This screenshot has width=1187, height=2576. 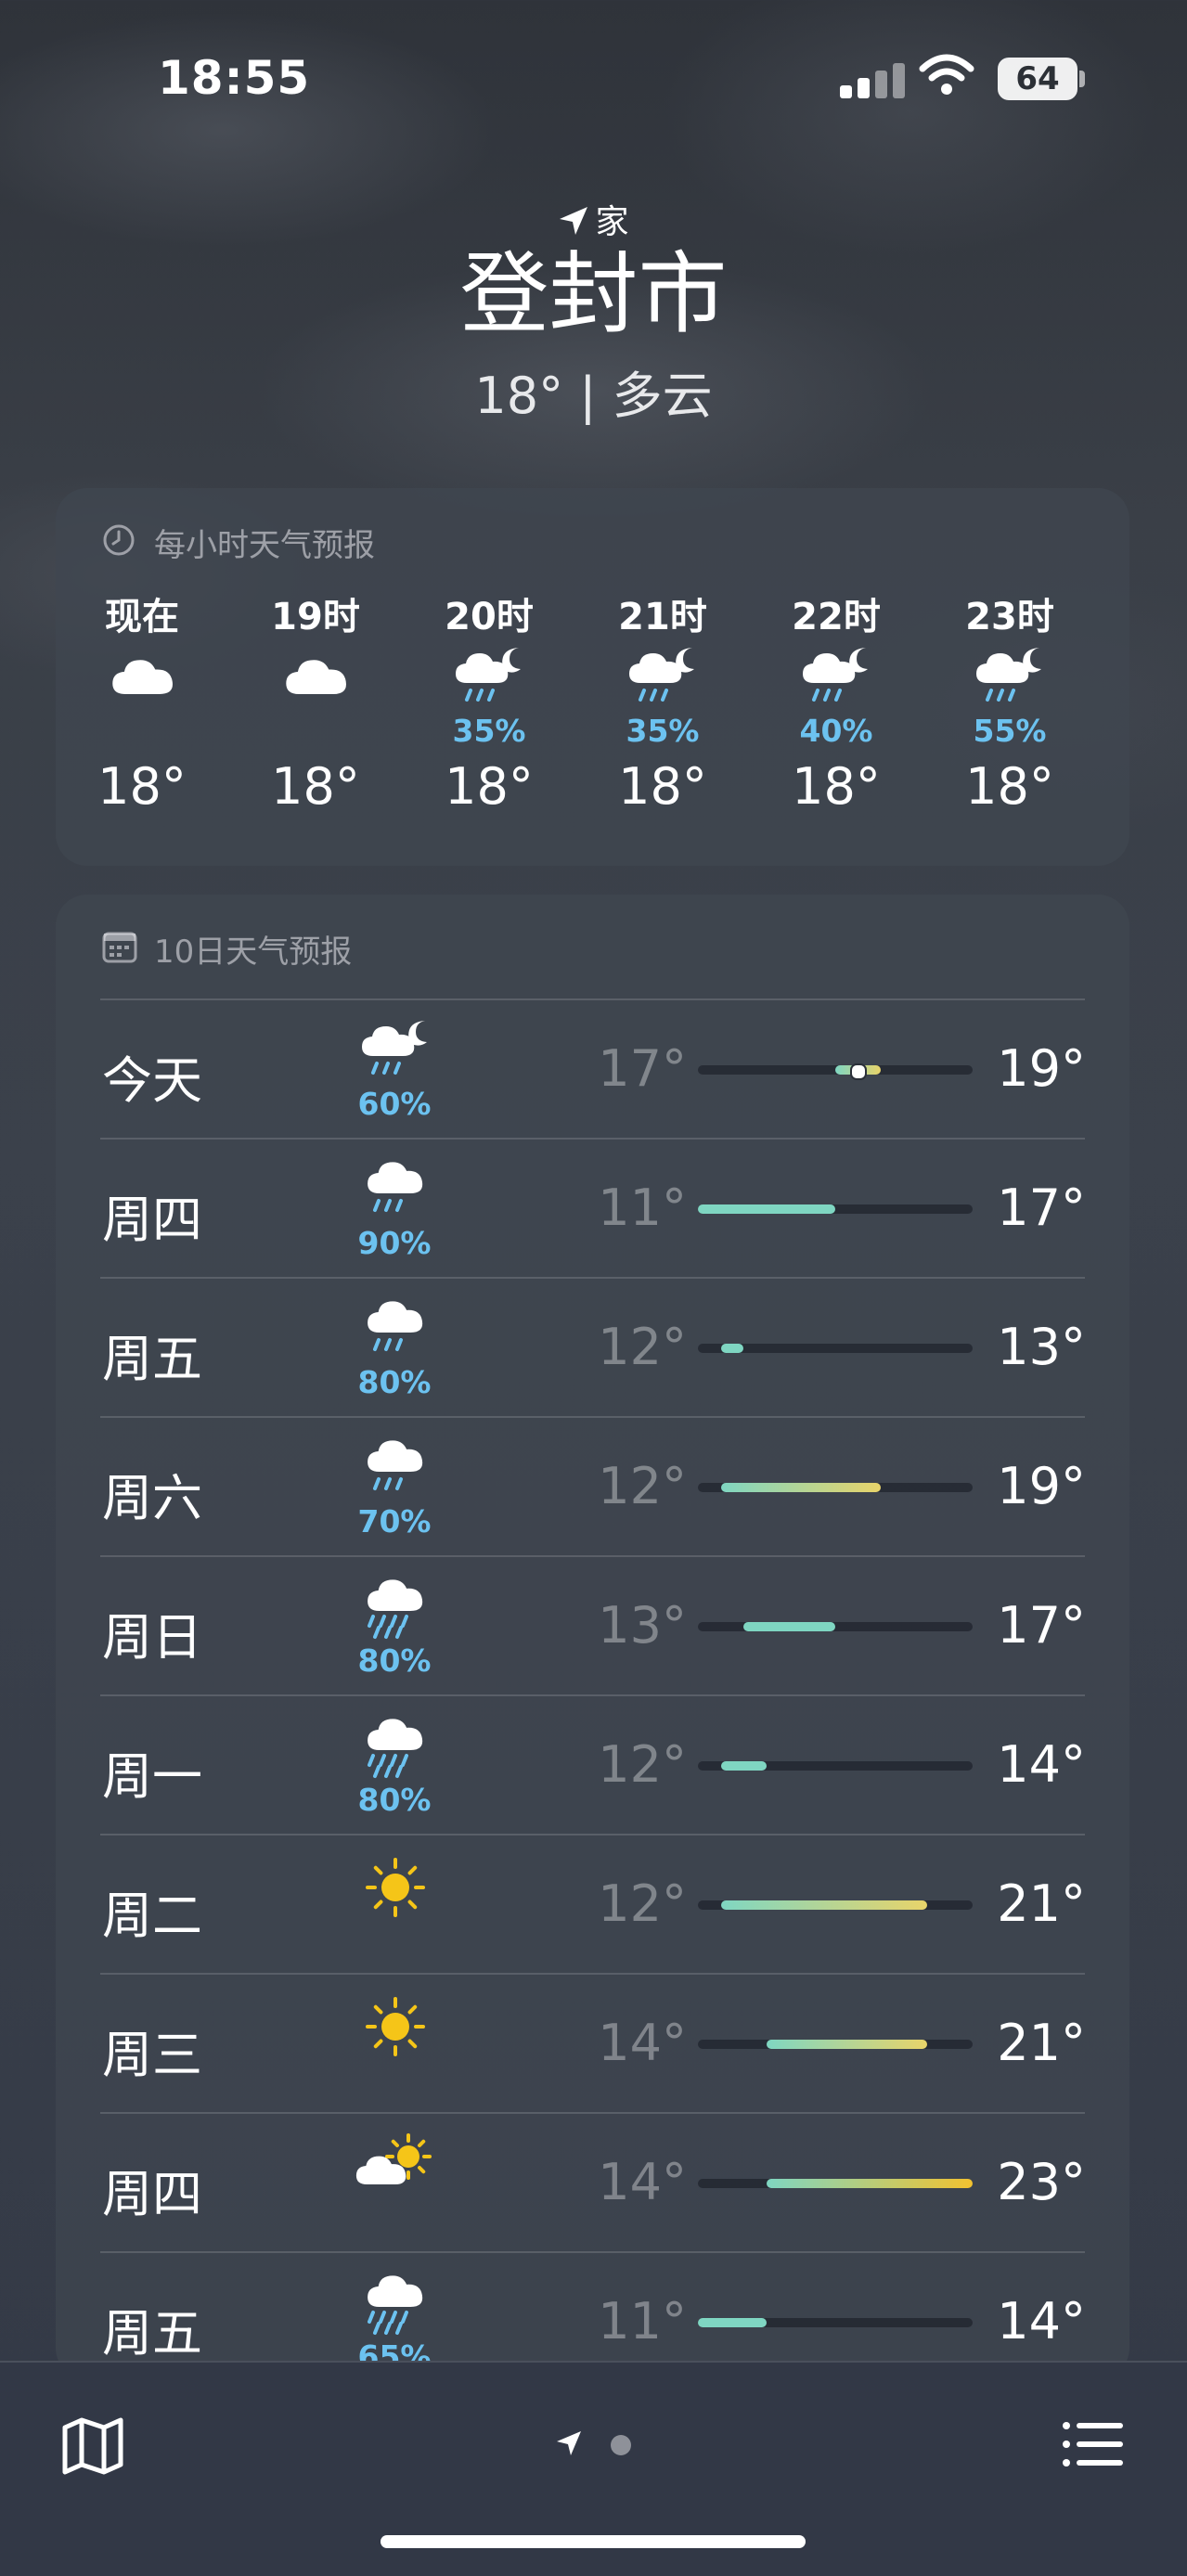 I want to click on hour-label: 19时, so click(x=315, y=617).